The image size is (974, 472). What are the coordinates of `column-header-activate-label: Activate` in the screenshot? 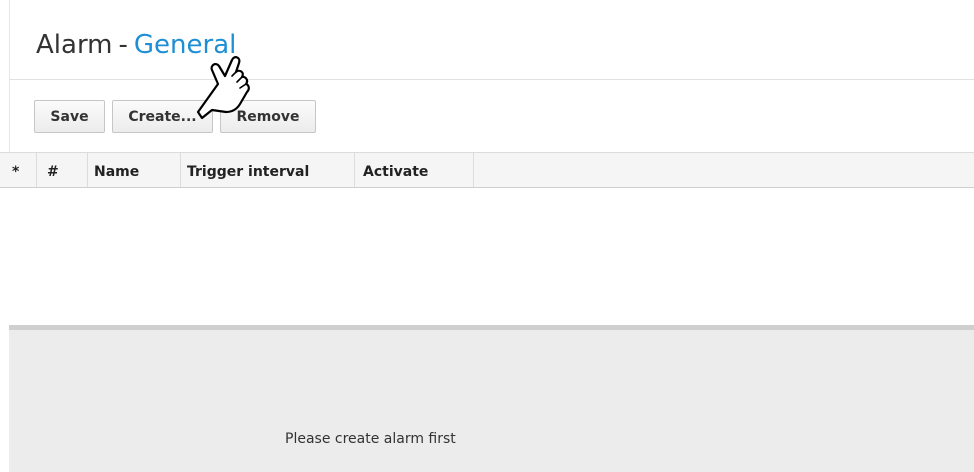 It's located at (396, 172).